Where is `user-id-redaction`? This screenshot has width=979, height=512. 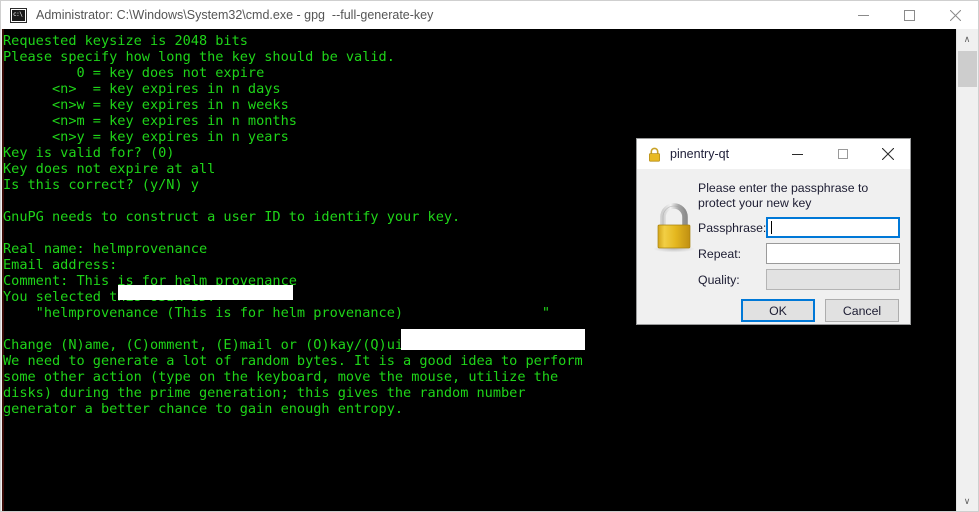
user-id-redaction is located at coordinates (493, 339).